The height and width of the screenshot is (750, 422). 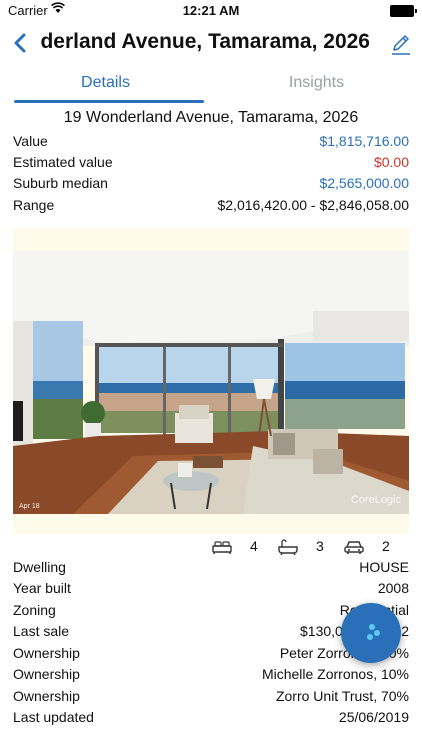 I want to click on year-built-value: 2008, so click(x=393, y=588).